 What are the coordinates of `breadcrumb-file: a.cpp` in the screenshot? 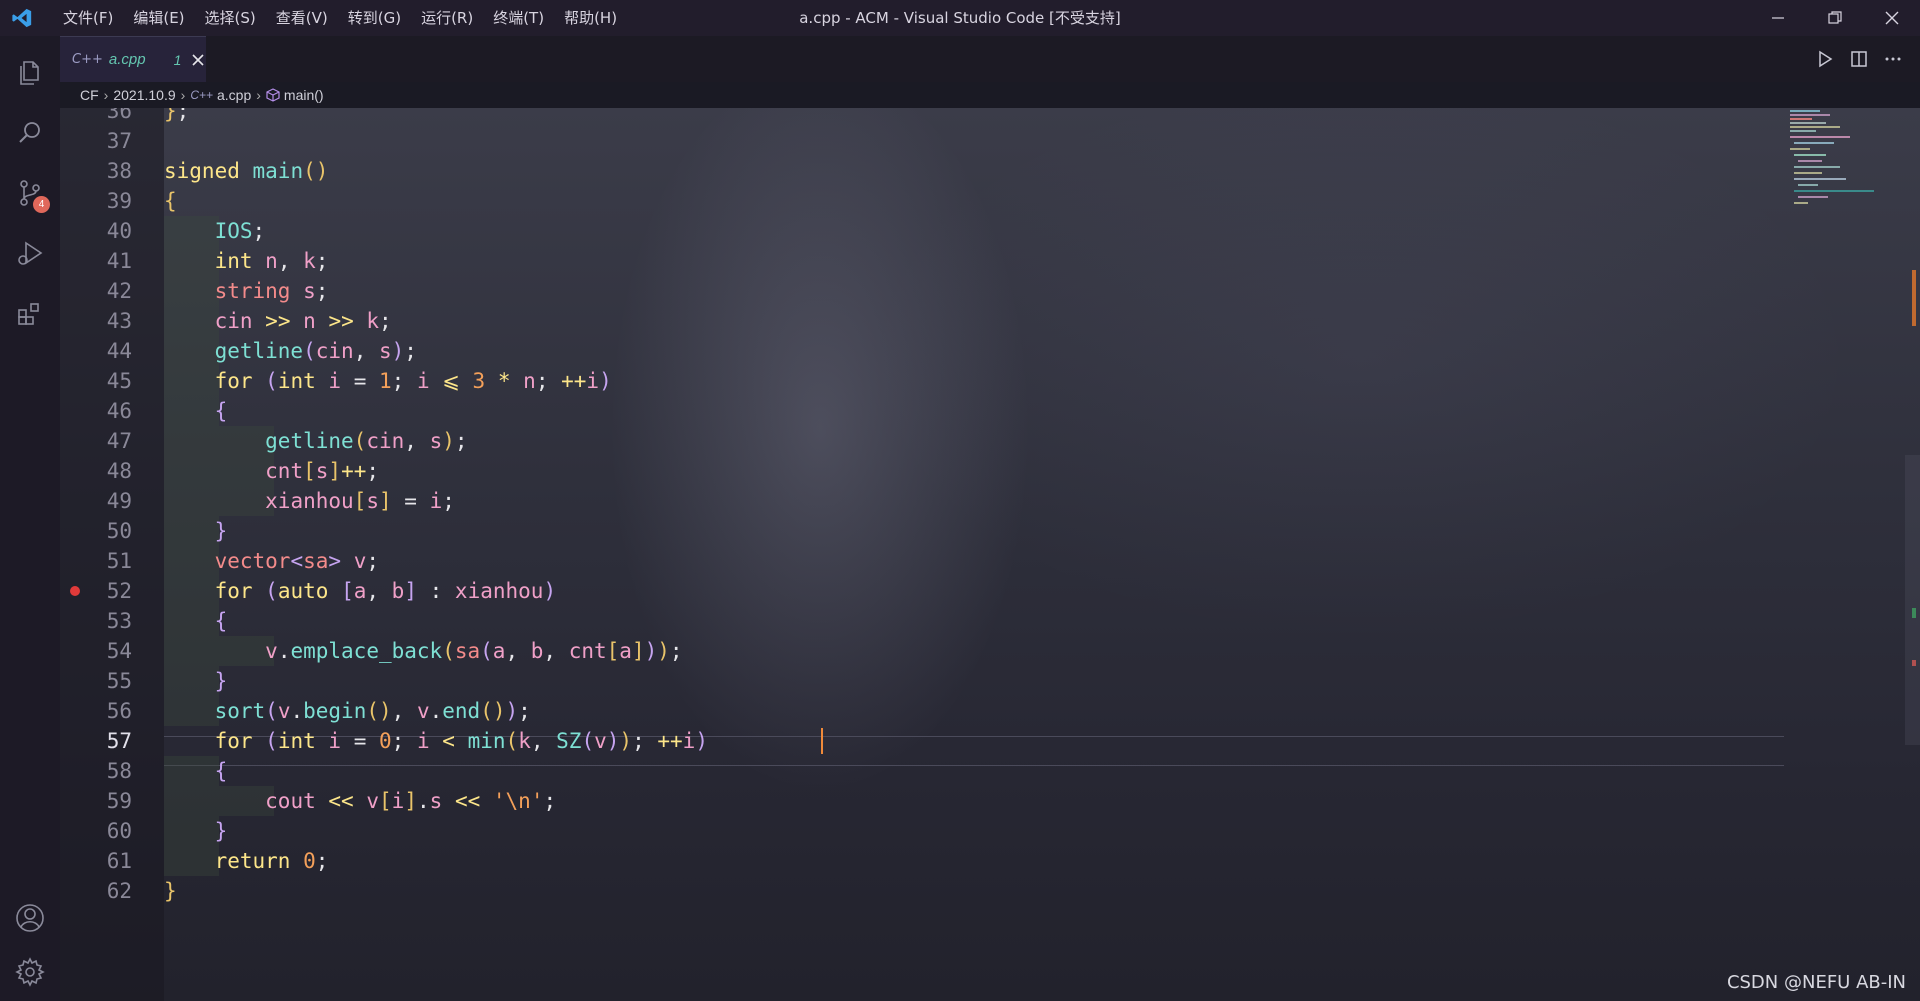 It's located at (234, 95).